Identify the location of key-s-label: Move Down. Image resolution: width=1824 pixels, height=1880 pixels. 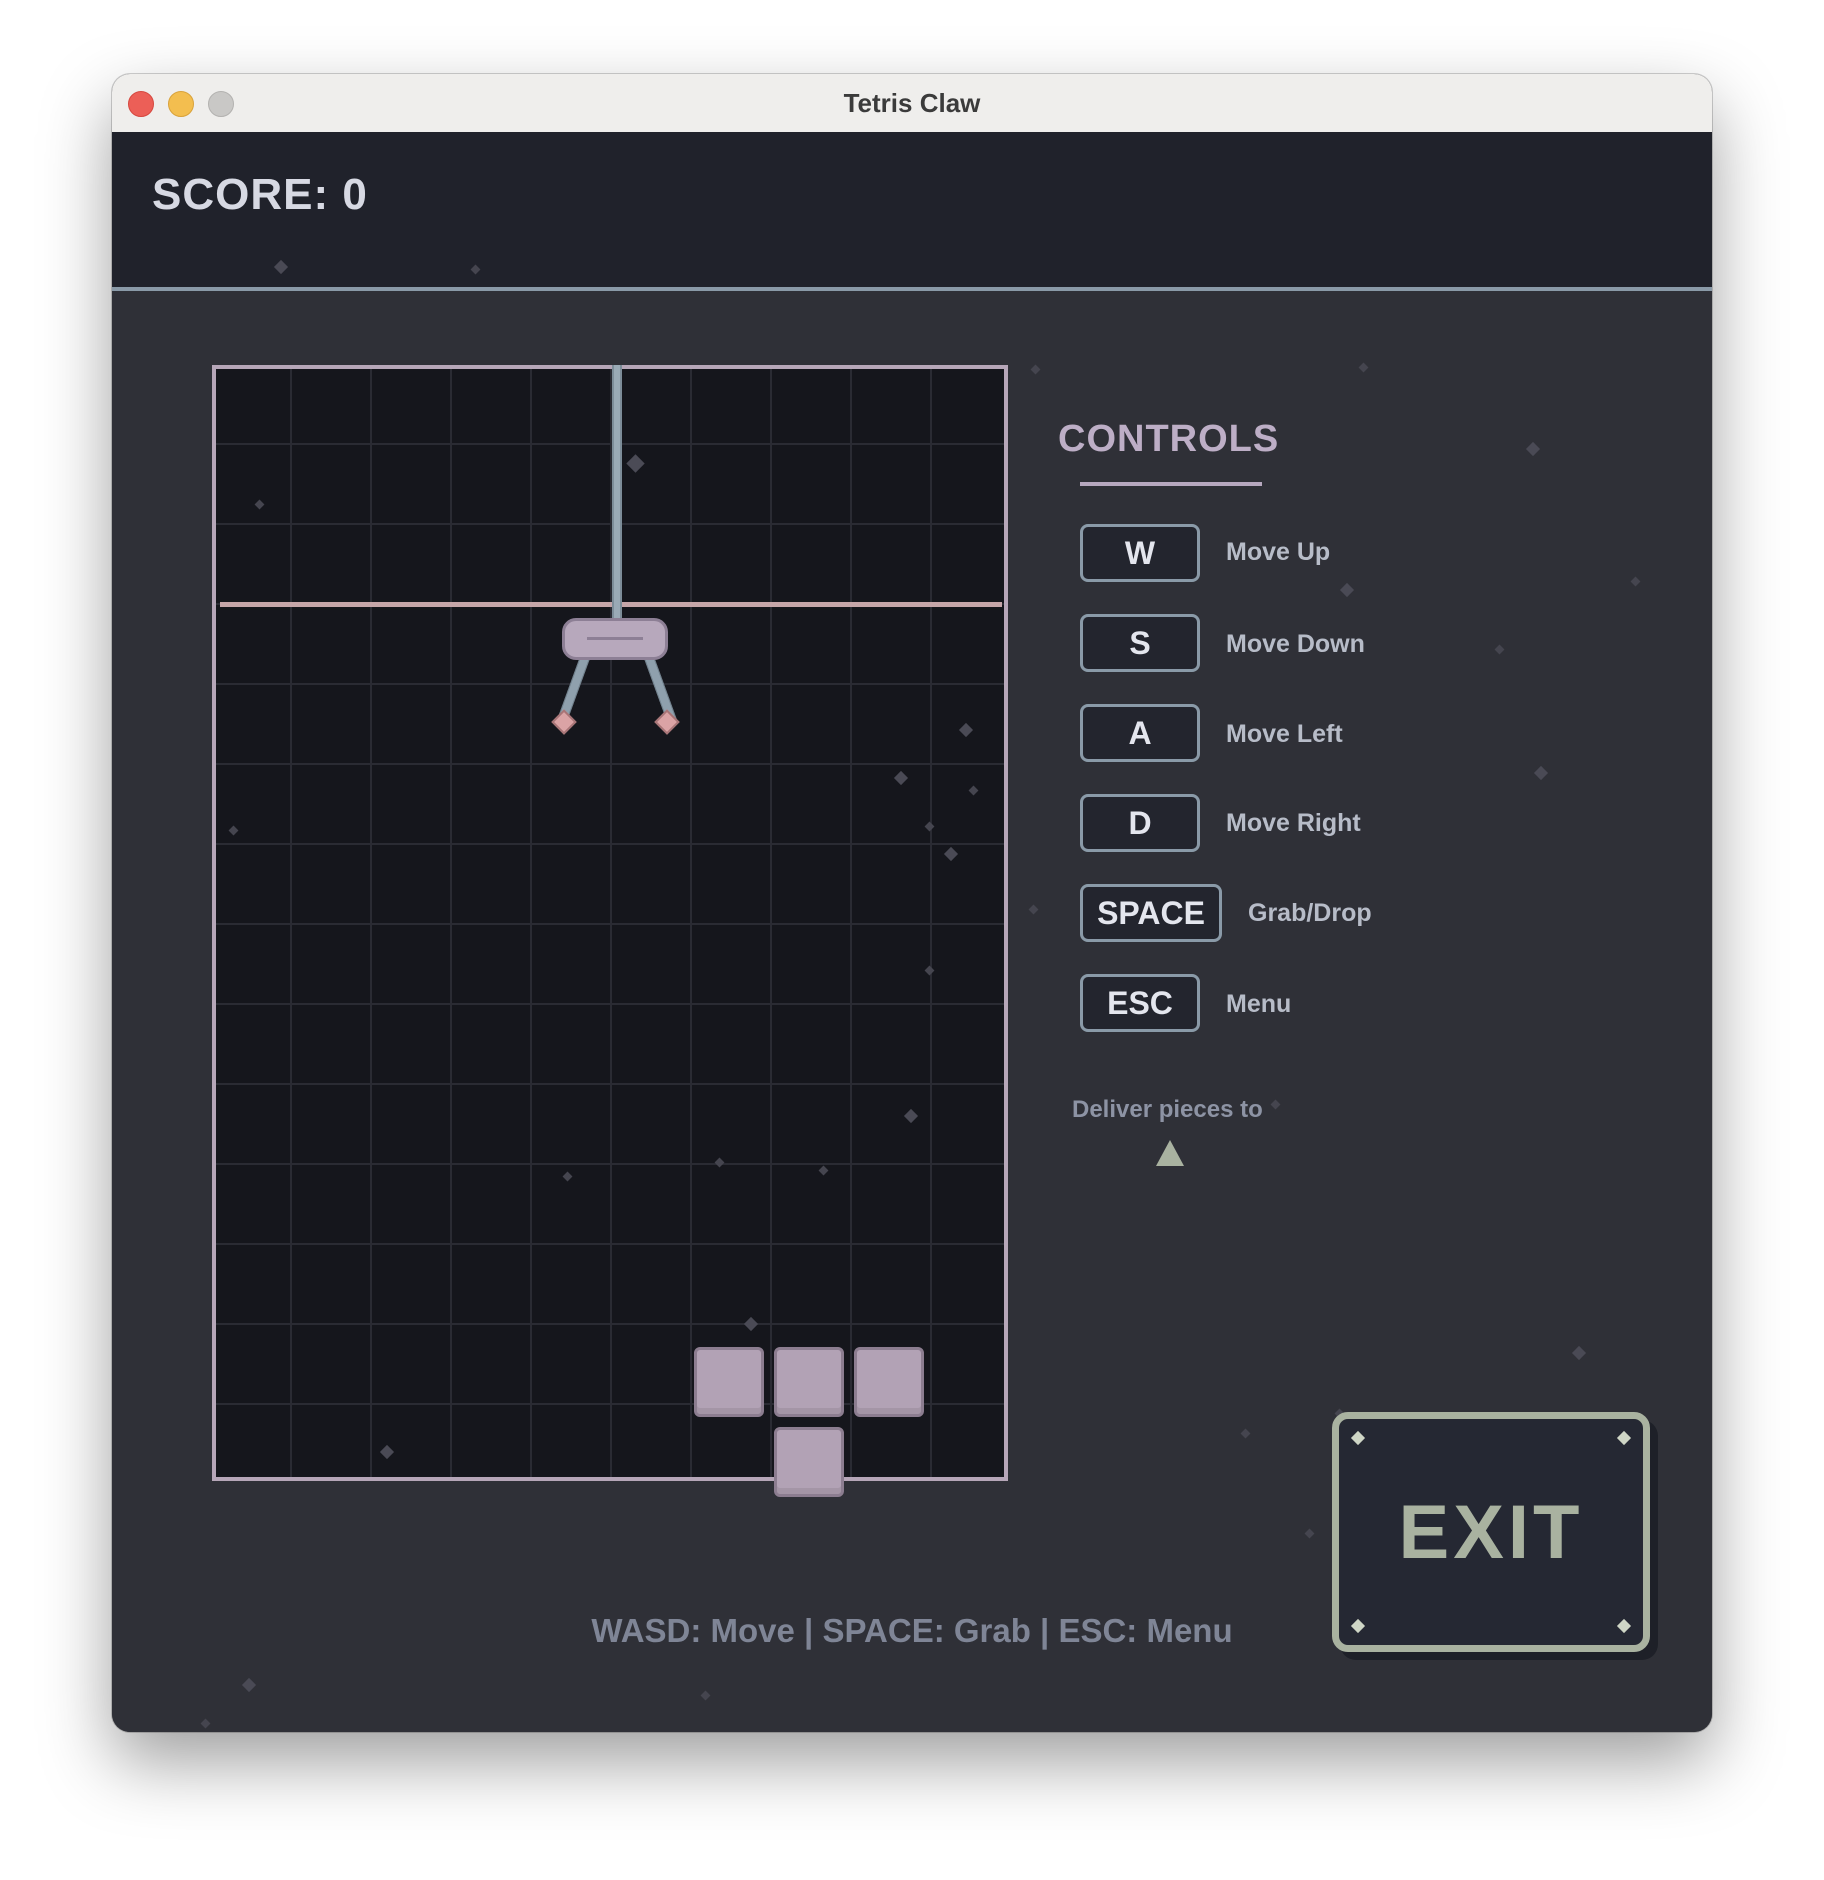
(1295, 644).